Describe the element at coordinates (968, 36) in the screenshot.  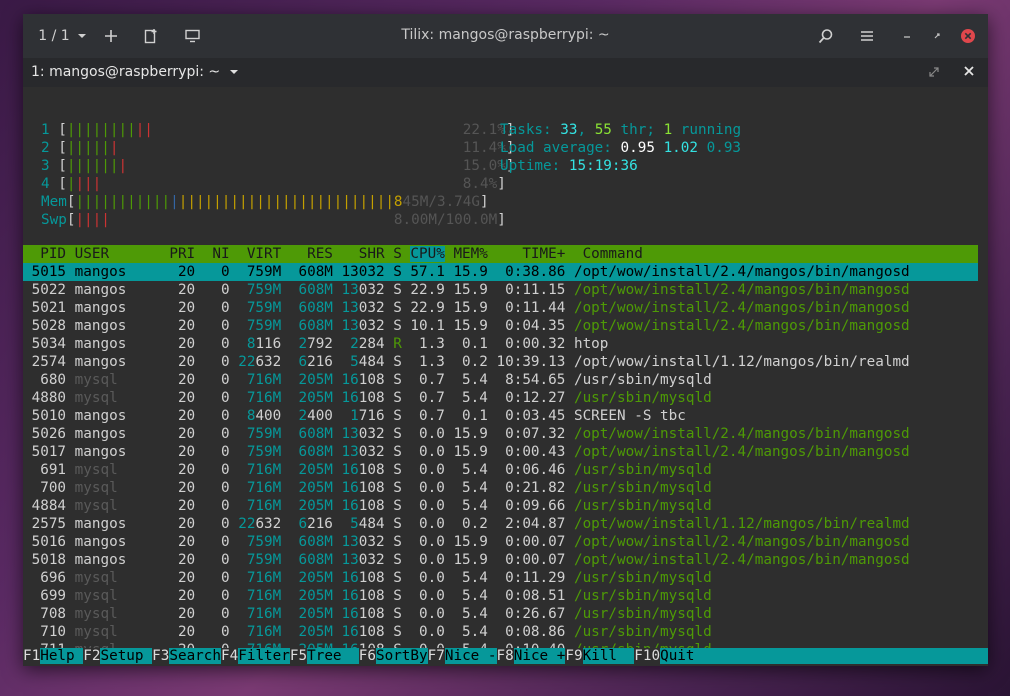
I see `close-window-button` at that location.